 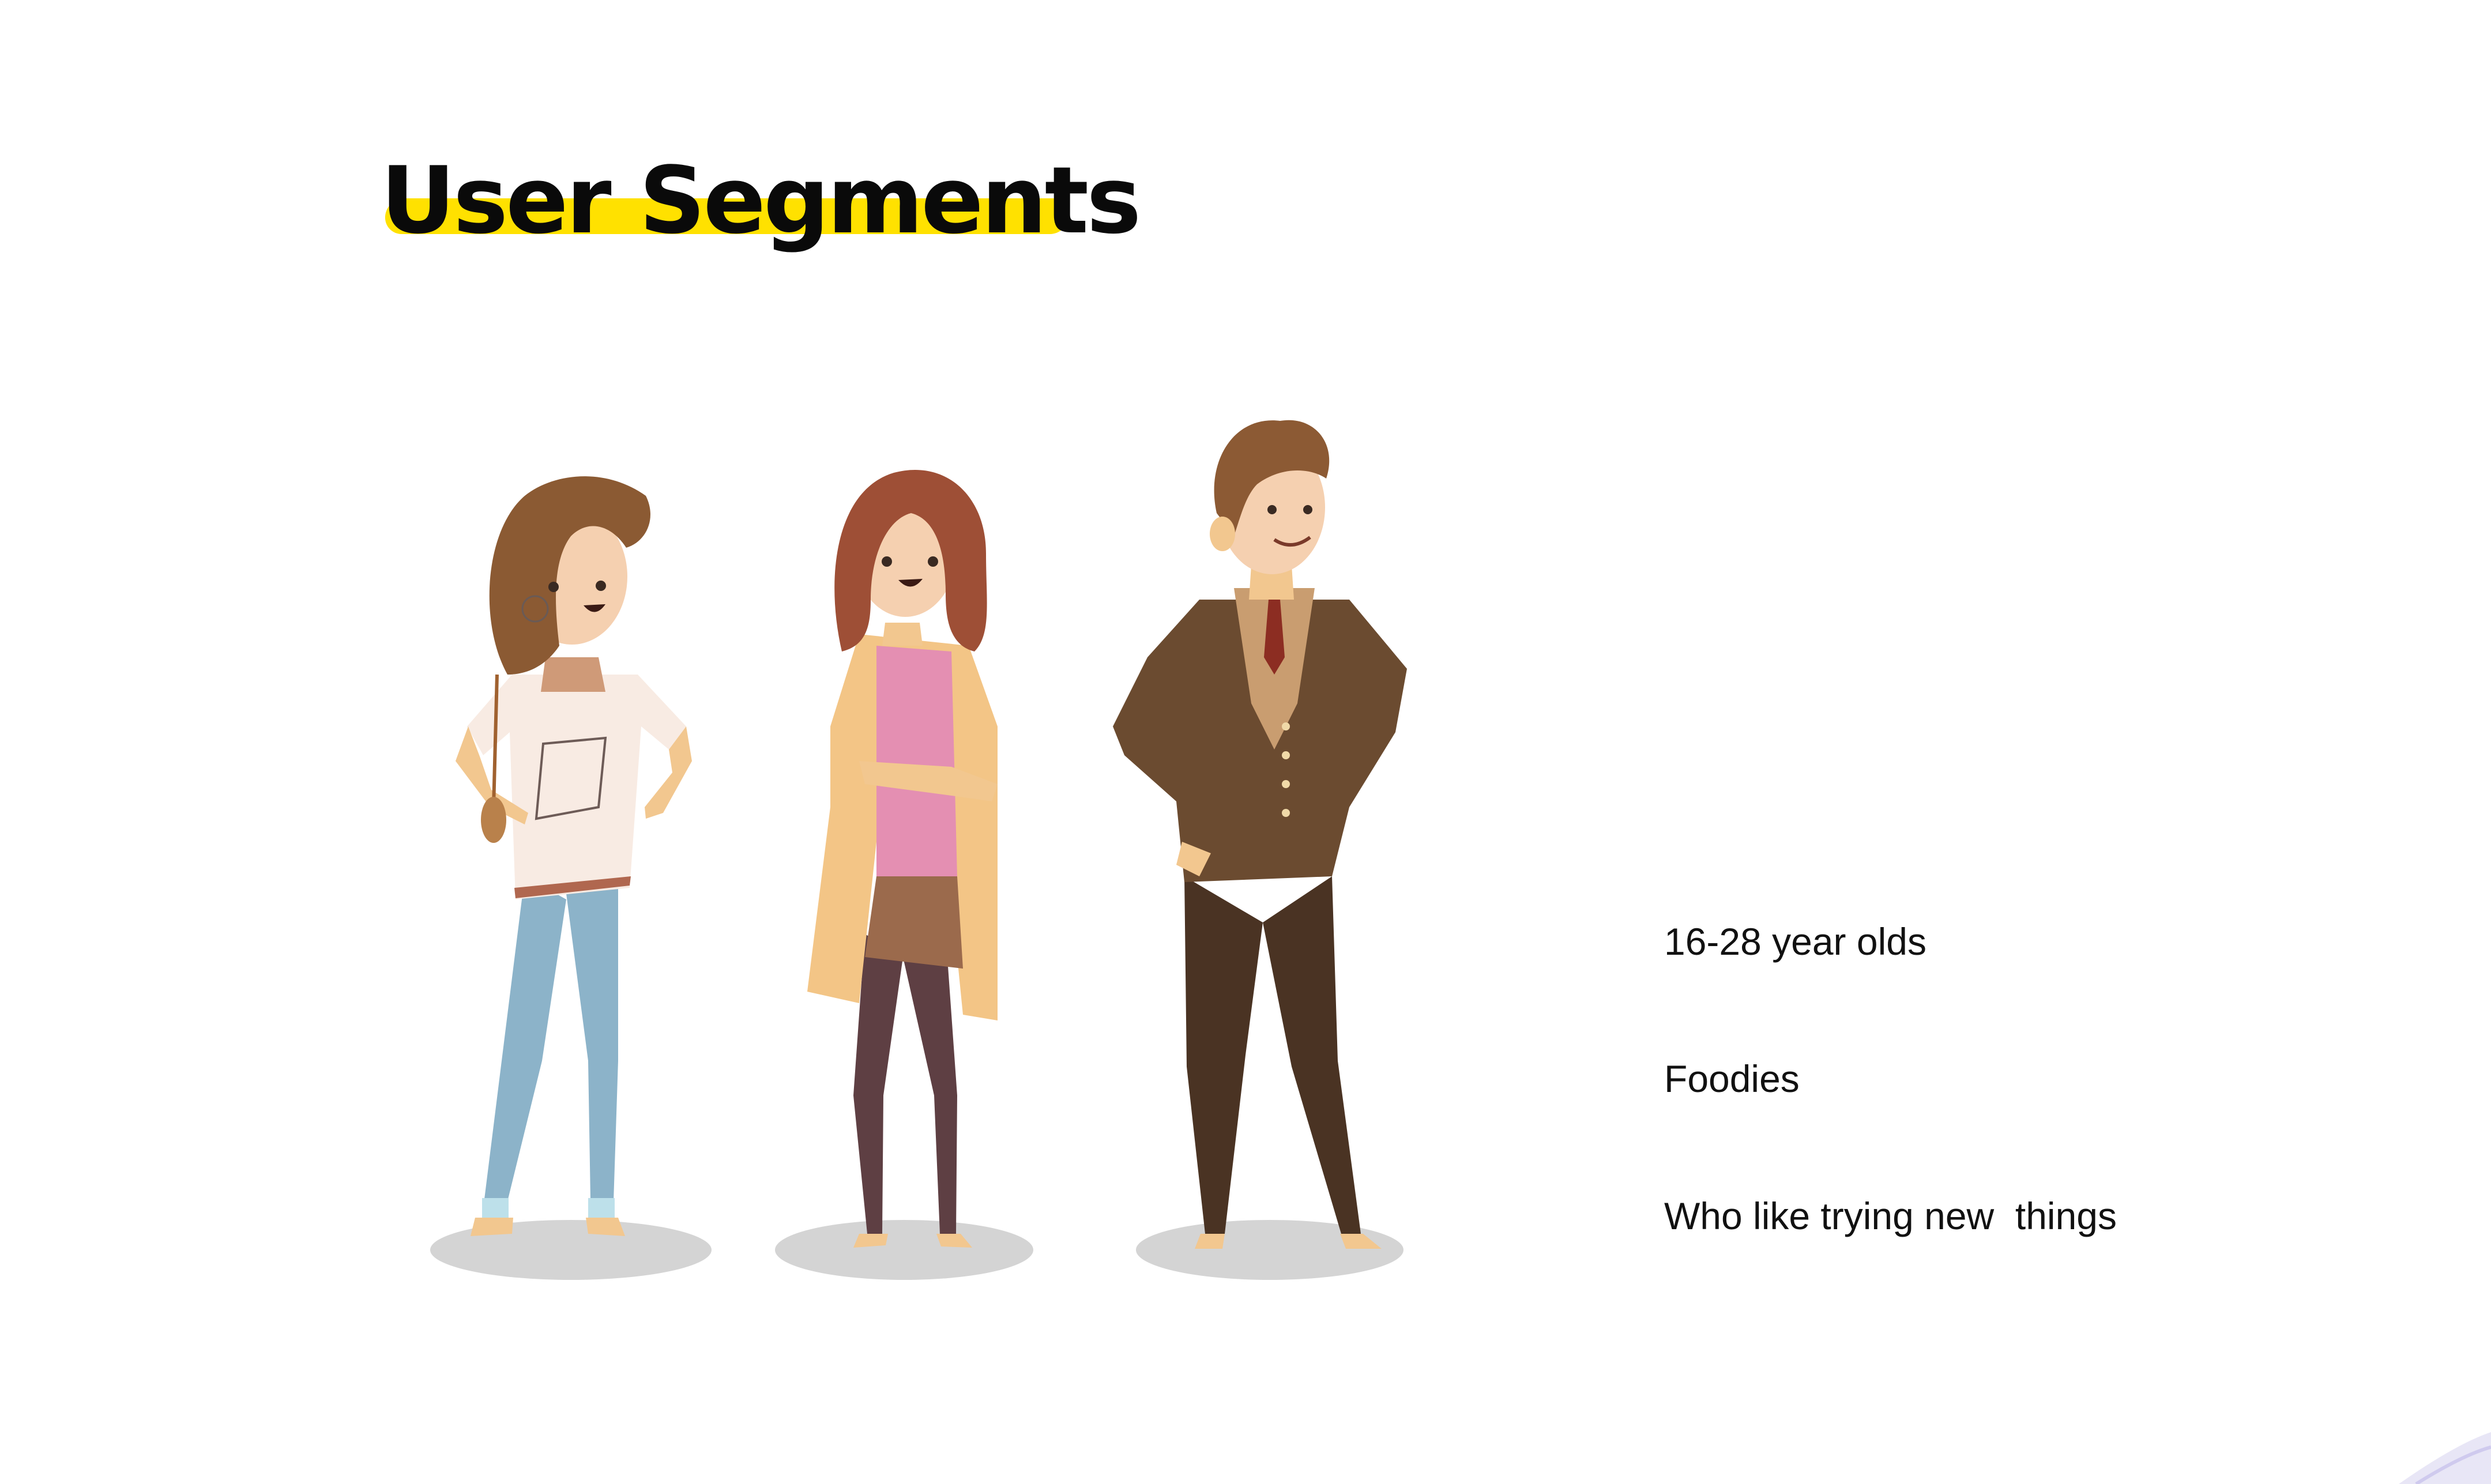 I want to click on page-title: User Segments, so click(x=761, y=200).